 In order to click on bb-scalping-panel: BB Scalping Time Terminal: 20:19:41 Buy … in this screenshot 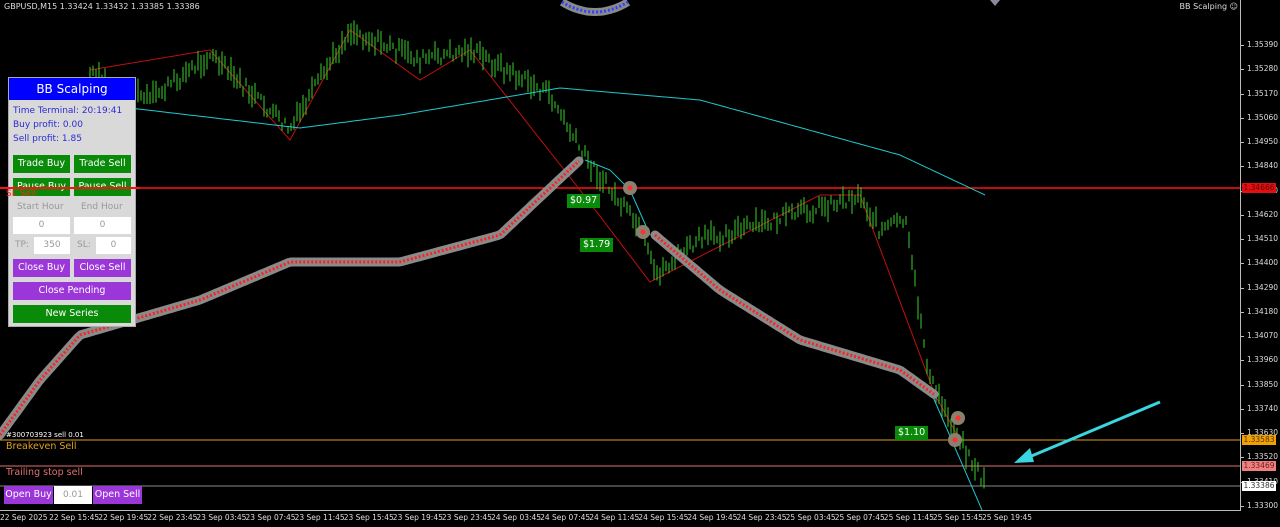, I will do `click(72, 202)`.